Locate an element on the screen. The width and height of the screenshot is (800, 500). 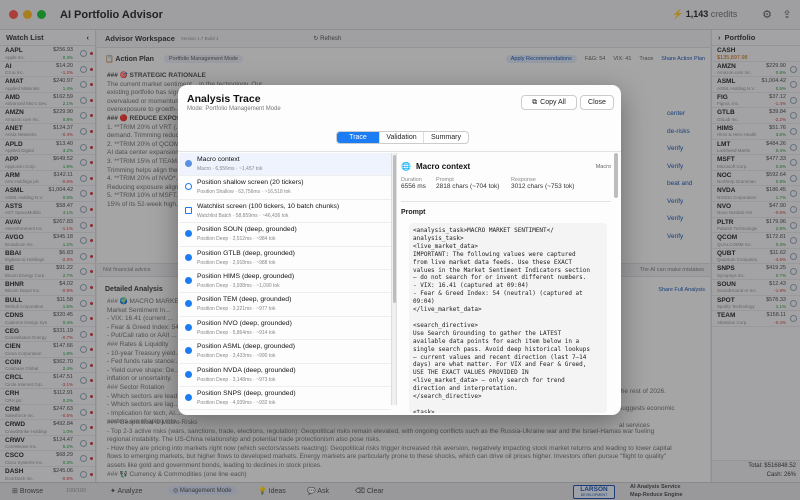
step-meta: Position Deep · 5,864ms · ~914 tok is located at coordinates (236, 332).